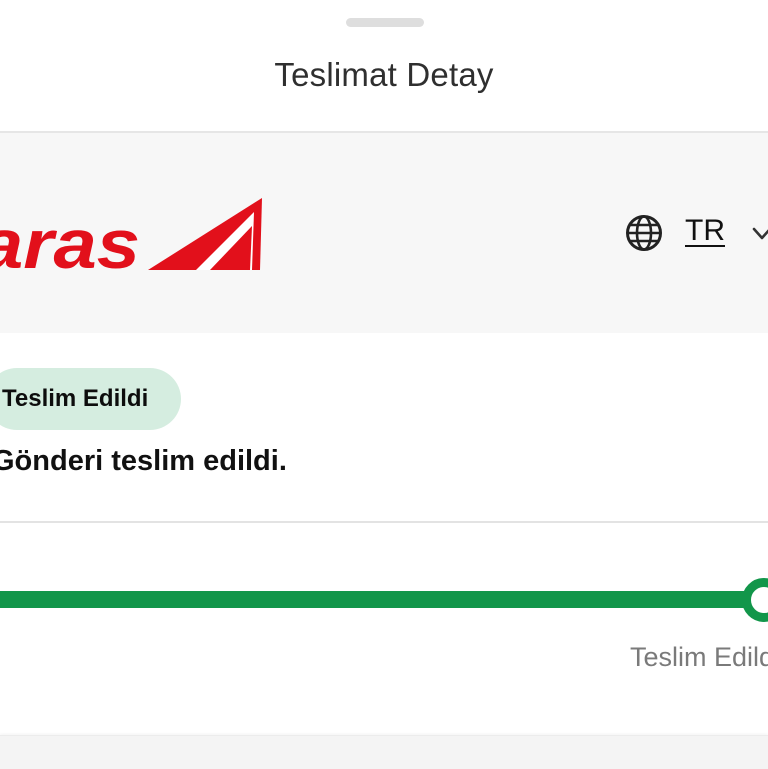 The width and height of the screenshot is (768, 769). What do you see at coordinates (385, 22) in the screenshot?
I see `sheet-grab-handle` at bounding box center [385, 22].